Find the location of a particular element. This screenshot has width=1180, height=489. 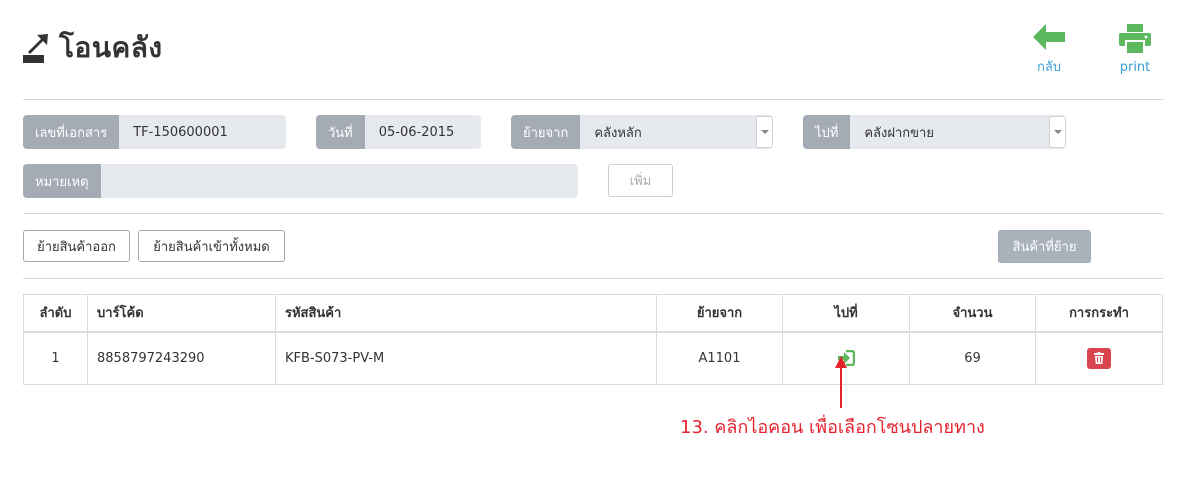

row-no: 1 is located at coordinates (55, 358).